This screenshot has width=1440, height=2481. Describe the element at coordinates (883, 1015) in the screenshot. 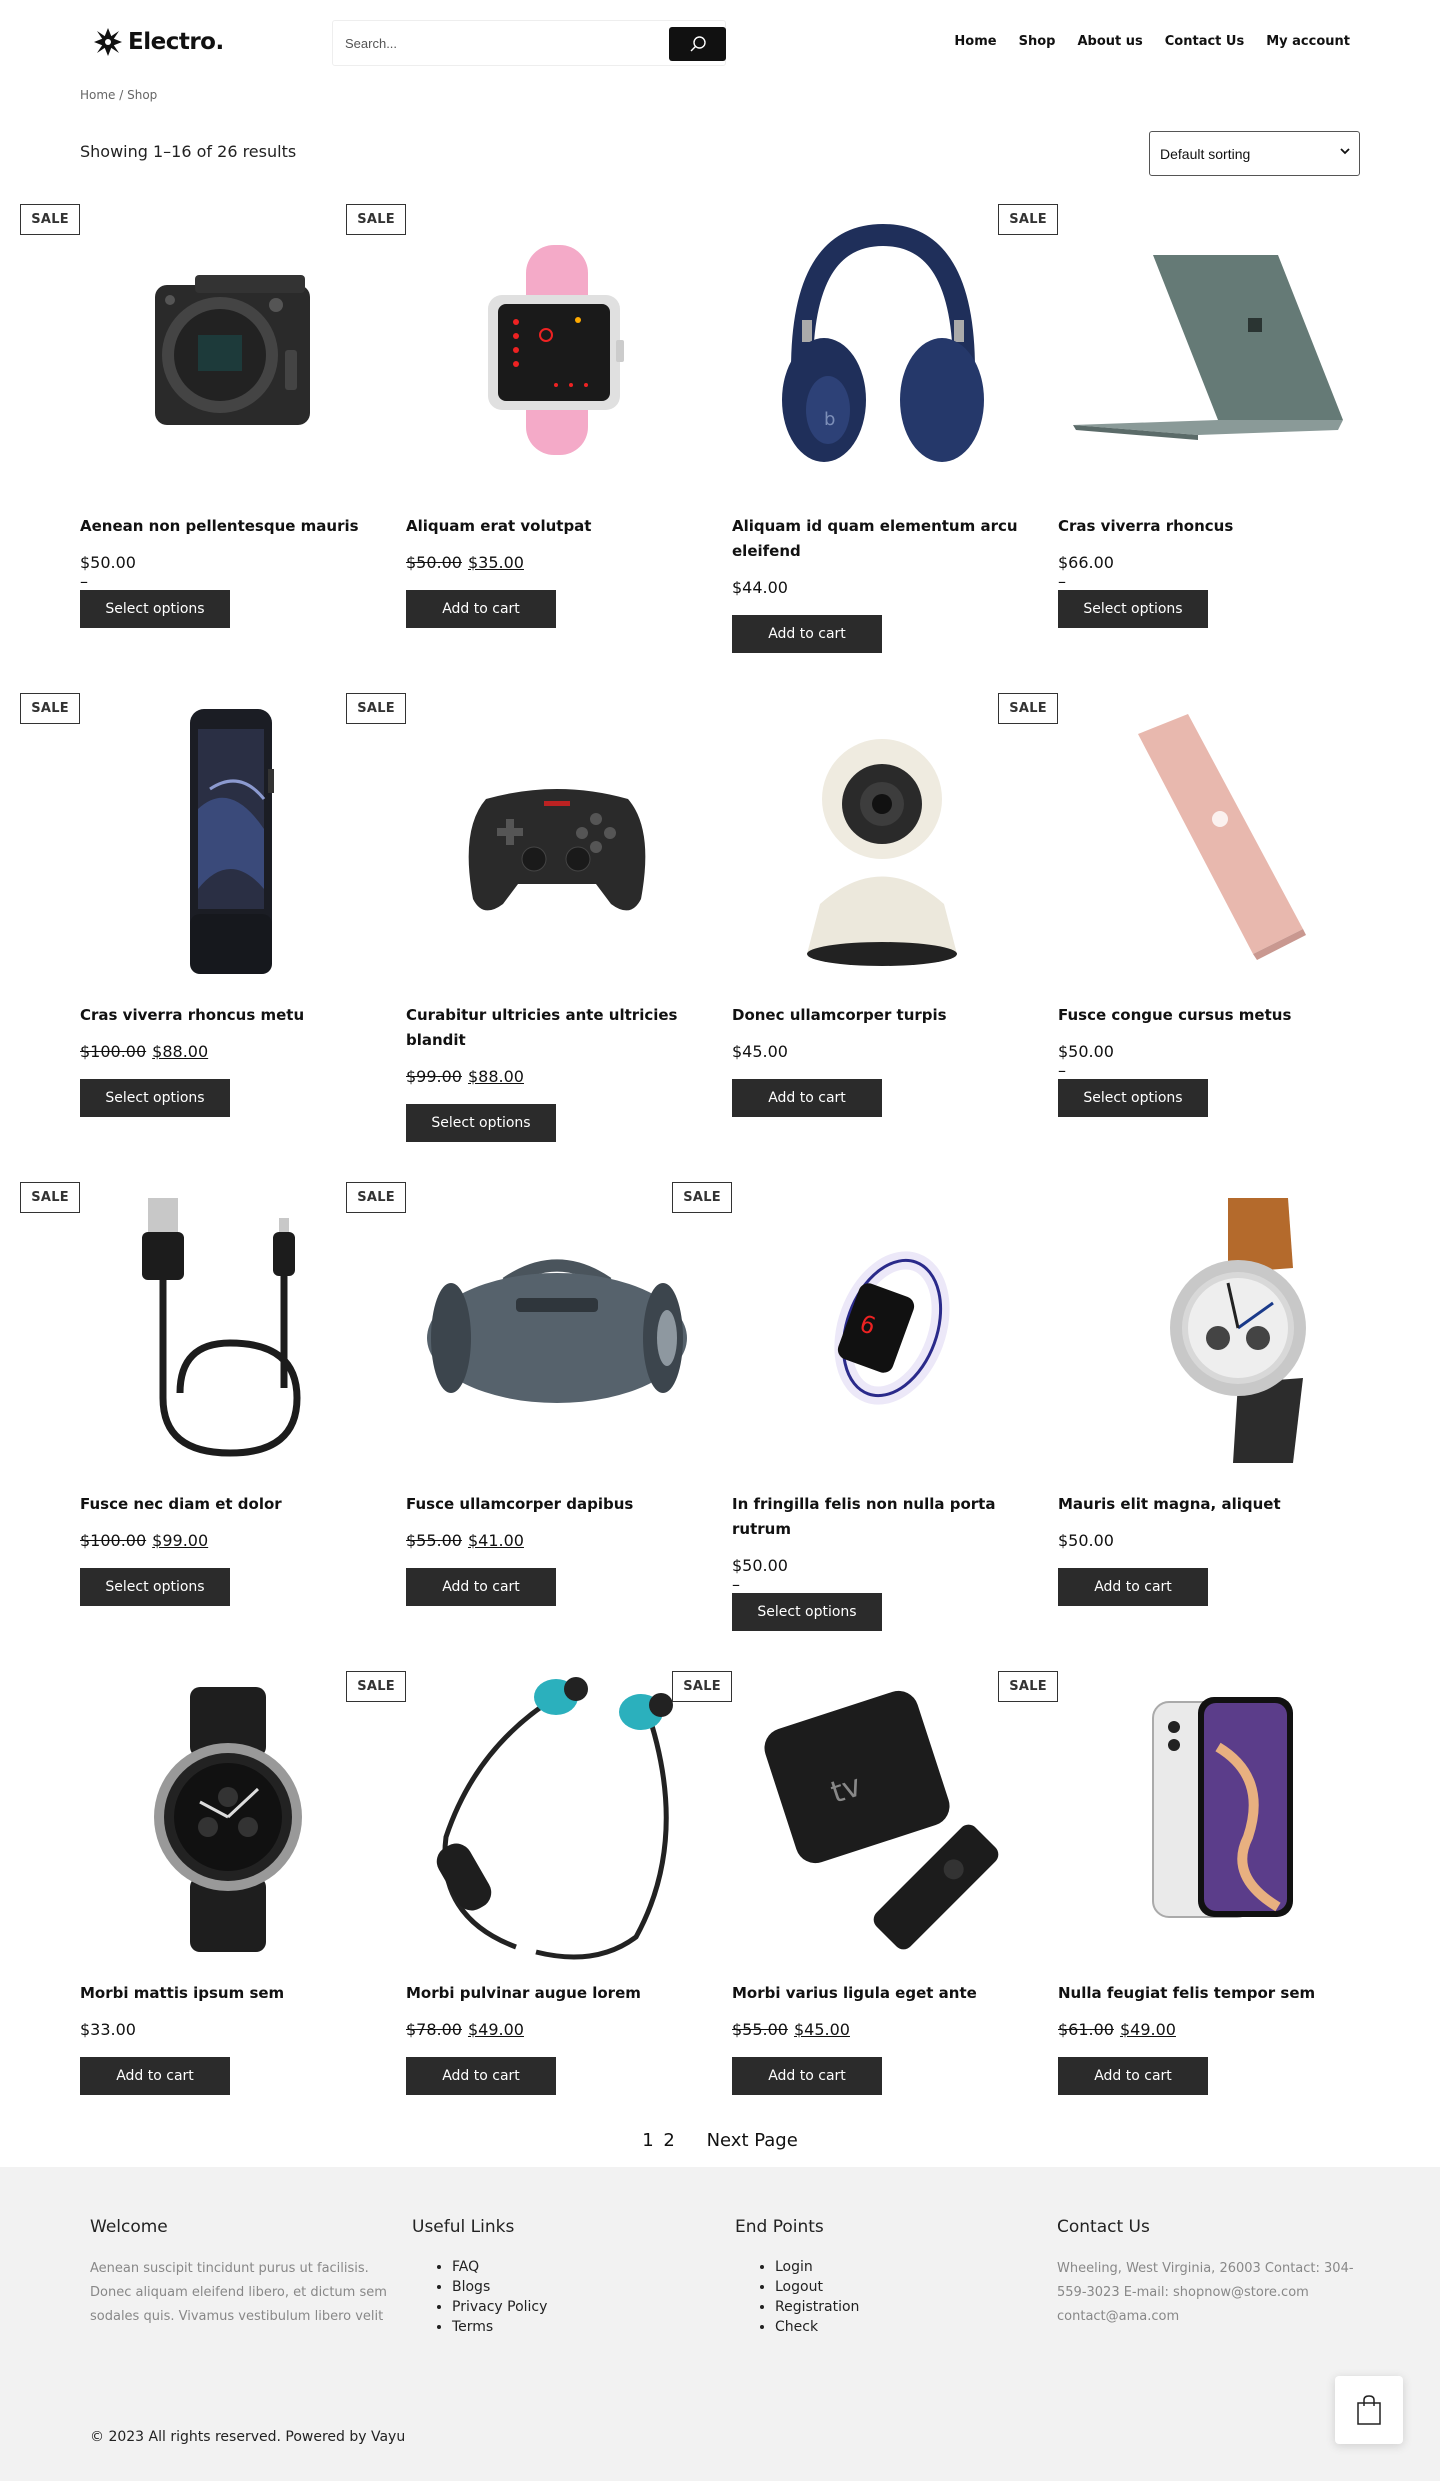

I see `product-title: Donec ullamcorper turpis` at that location.